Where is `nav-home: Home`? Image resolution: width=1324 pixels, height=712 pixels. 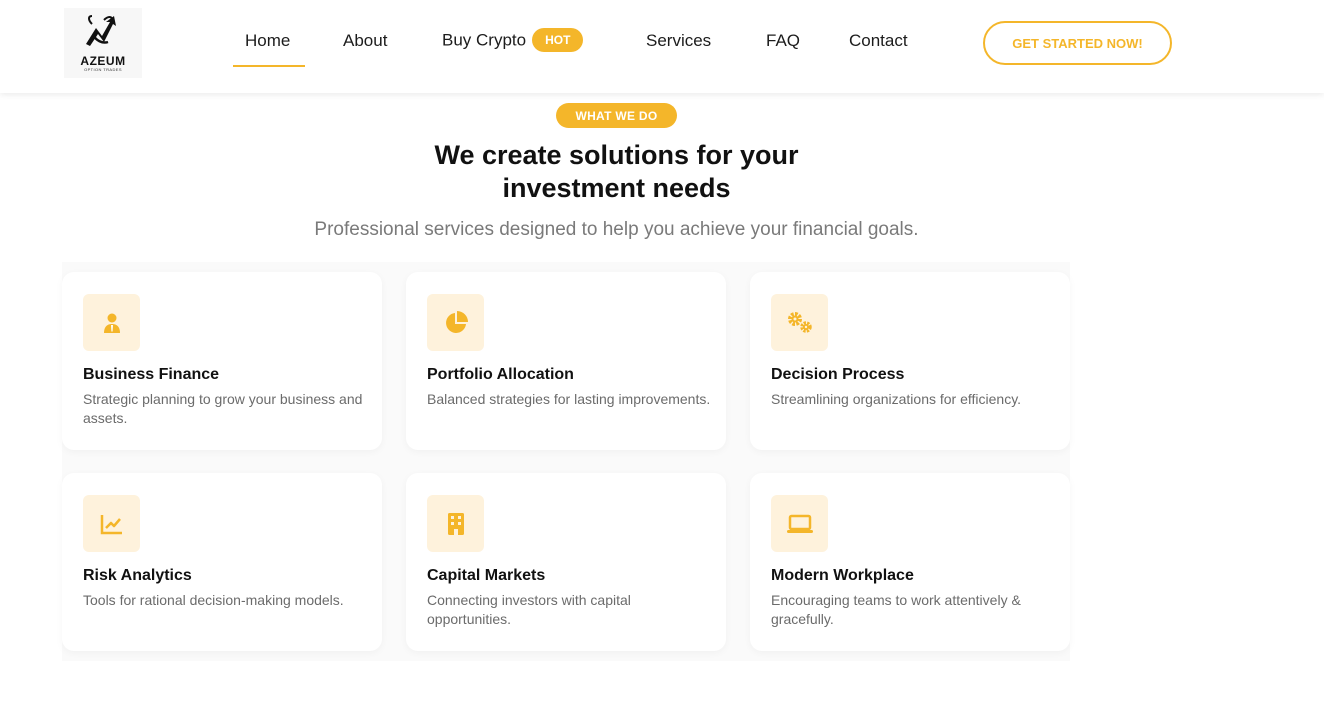 nav-home: Home is located at coordinates (267, 41).